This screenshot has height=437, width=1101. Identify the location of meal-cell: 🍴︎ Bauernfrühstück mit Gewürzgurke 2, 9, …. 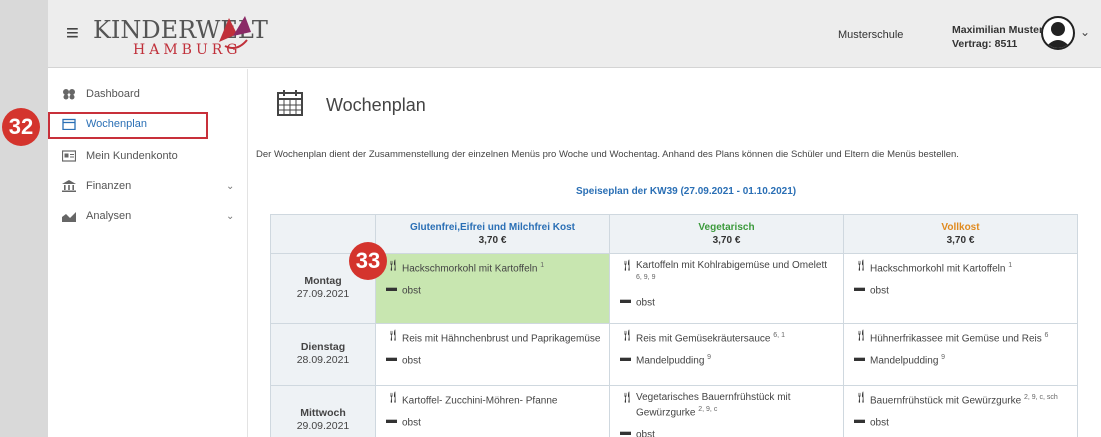
(960, 410).